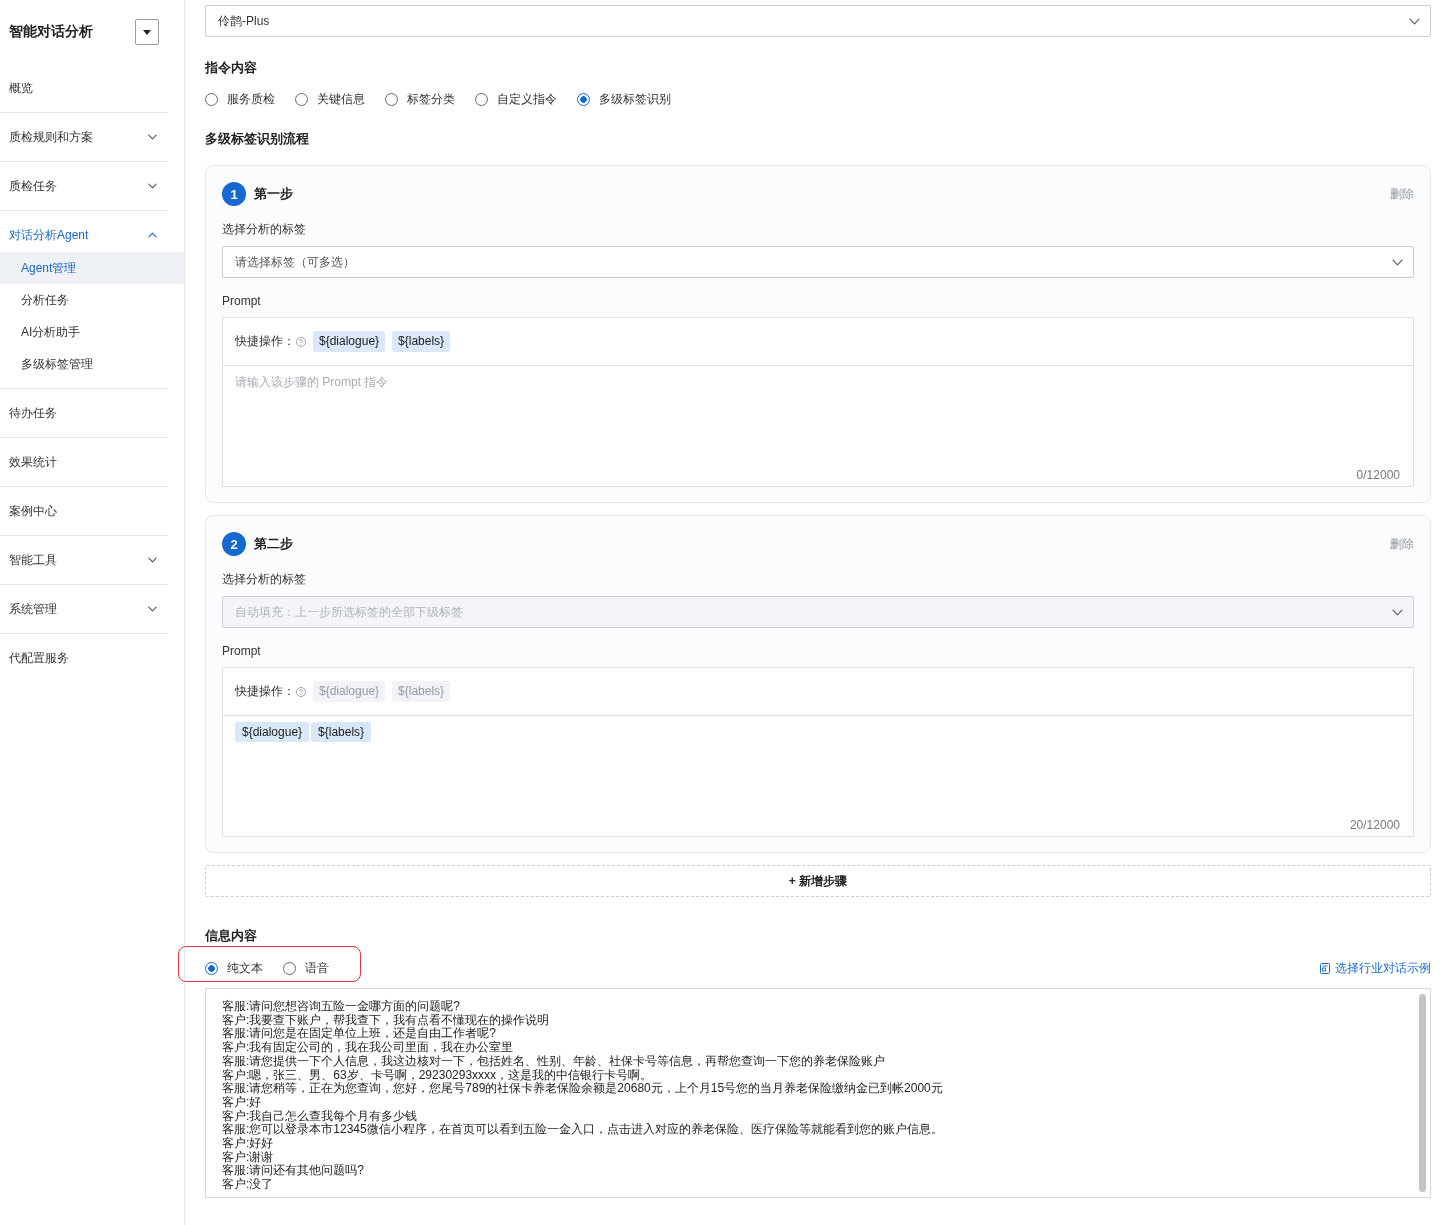 This screenshot has width=1452, height=1225. What do you see at coordinates (359, 1034) in the screenshot?
I see `dialogue-line: 客服:请问您是在固定单位上班，还是自由工作者呢?` at bounding box center [359, 1034].